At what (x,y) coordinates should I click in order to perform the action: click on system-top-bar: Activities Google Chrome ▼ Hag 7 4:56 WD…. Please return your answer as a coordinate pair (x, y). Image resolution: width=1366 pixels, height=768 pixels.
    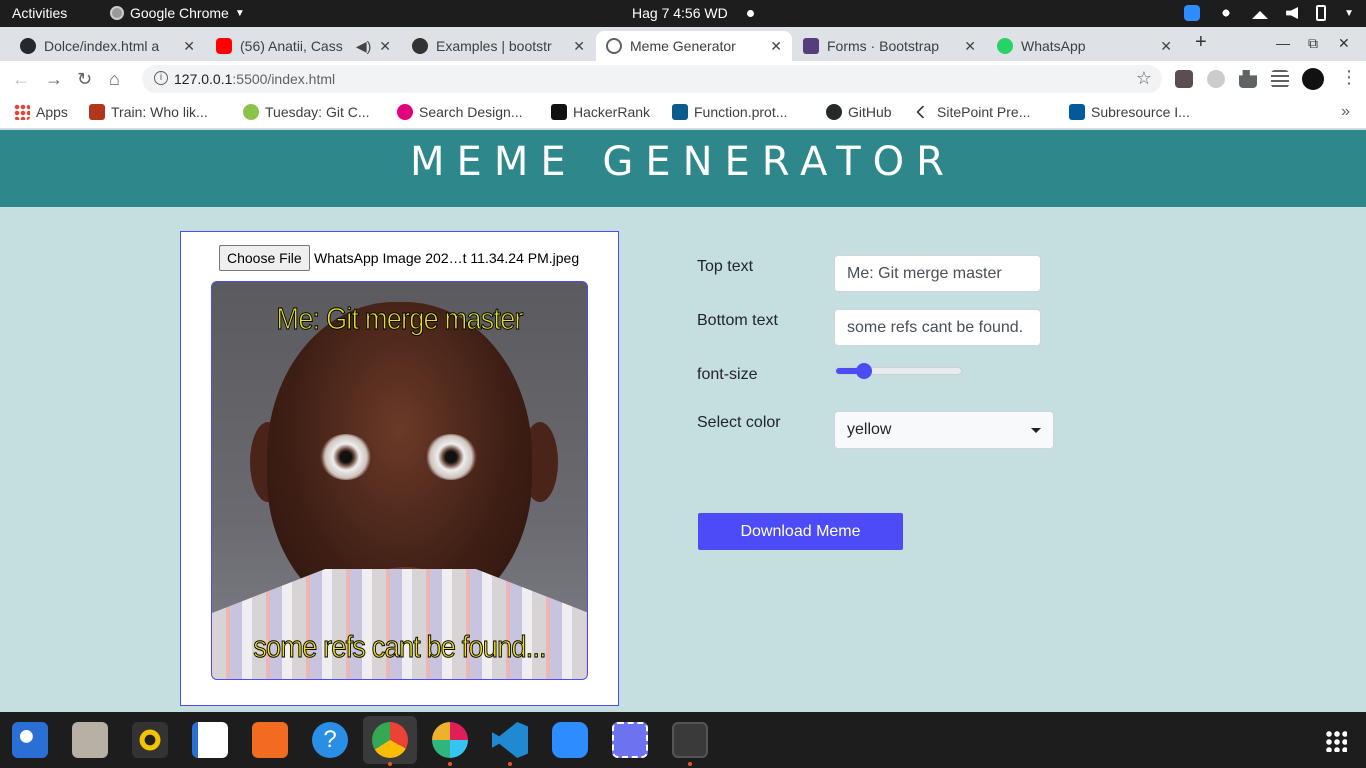
    Looking at the image, I should click on (683, 13).